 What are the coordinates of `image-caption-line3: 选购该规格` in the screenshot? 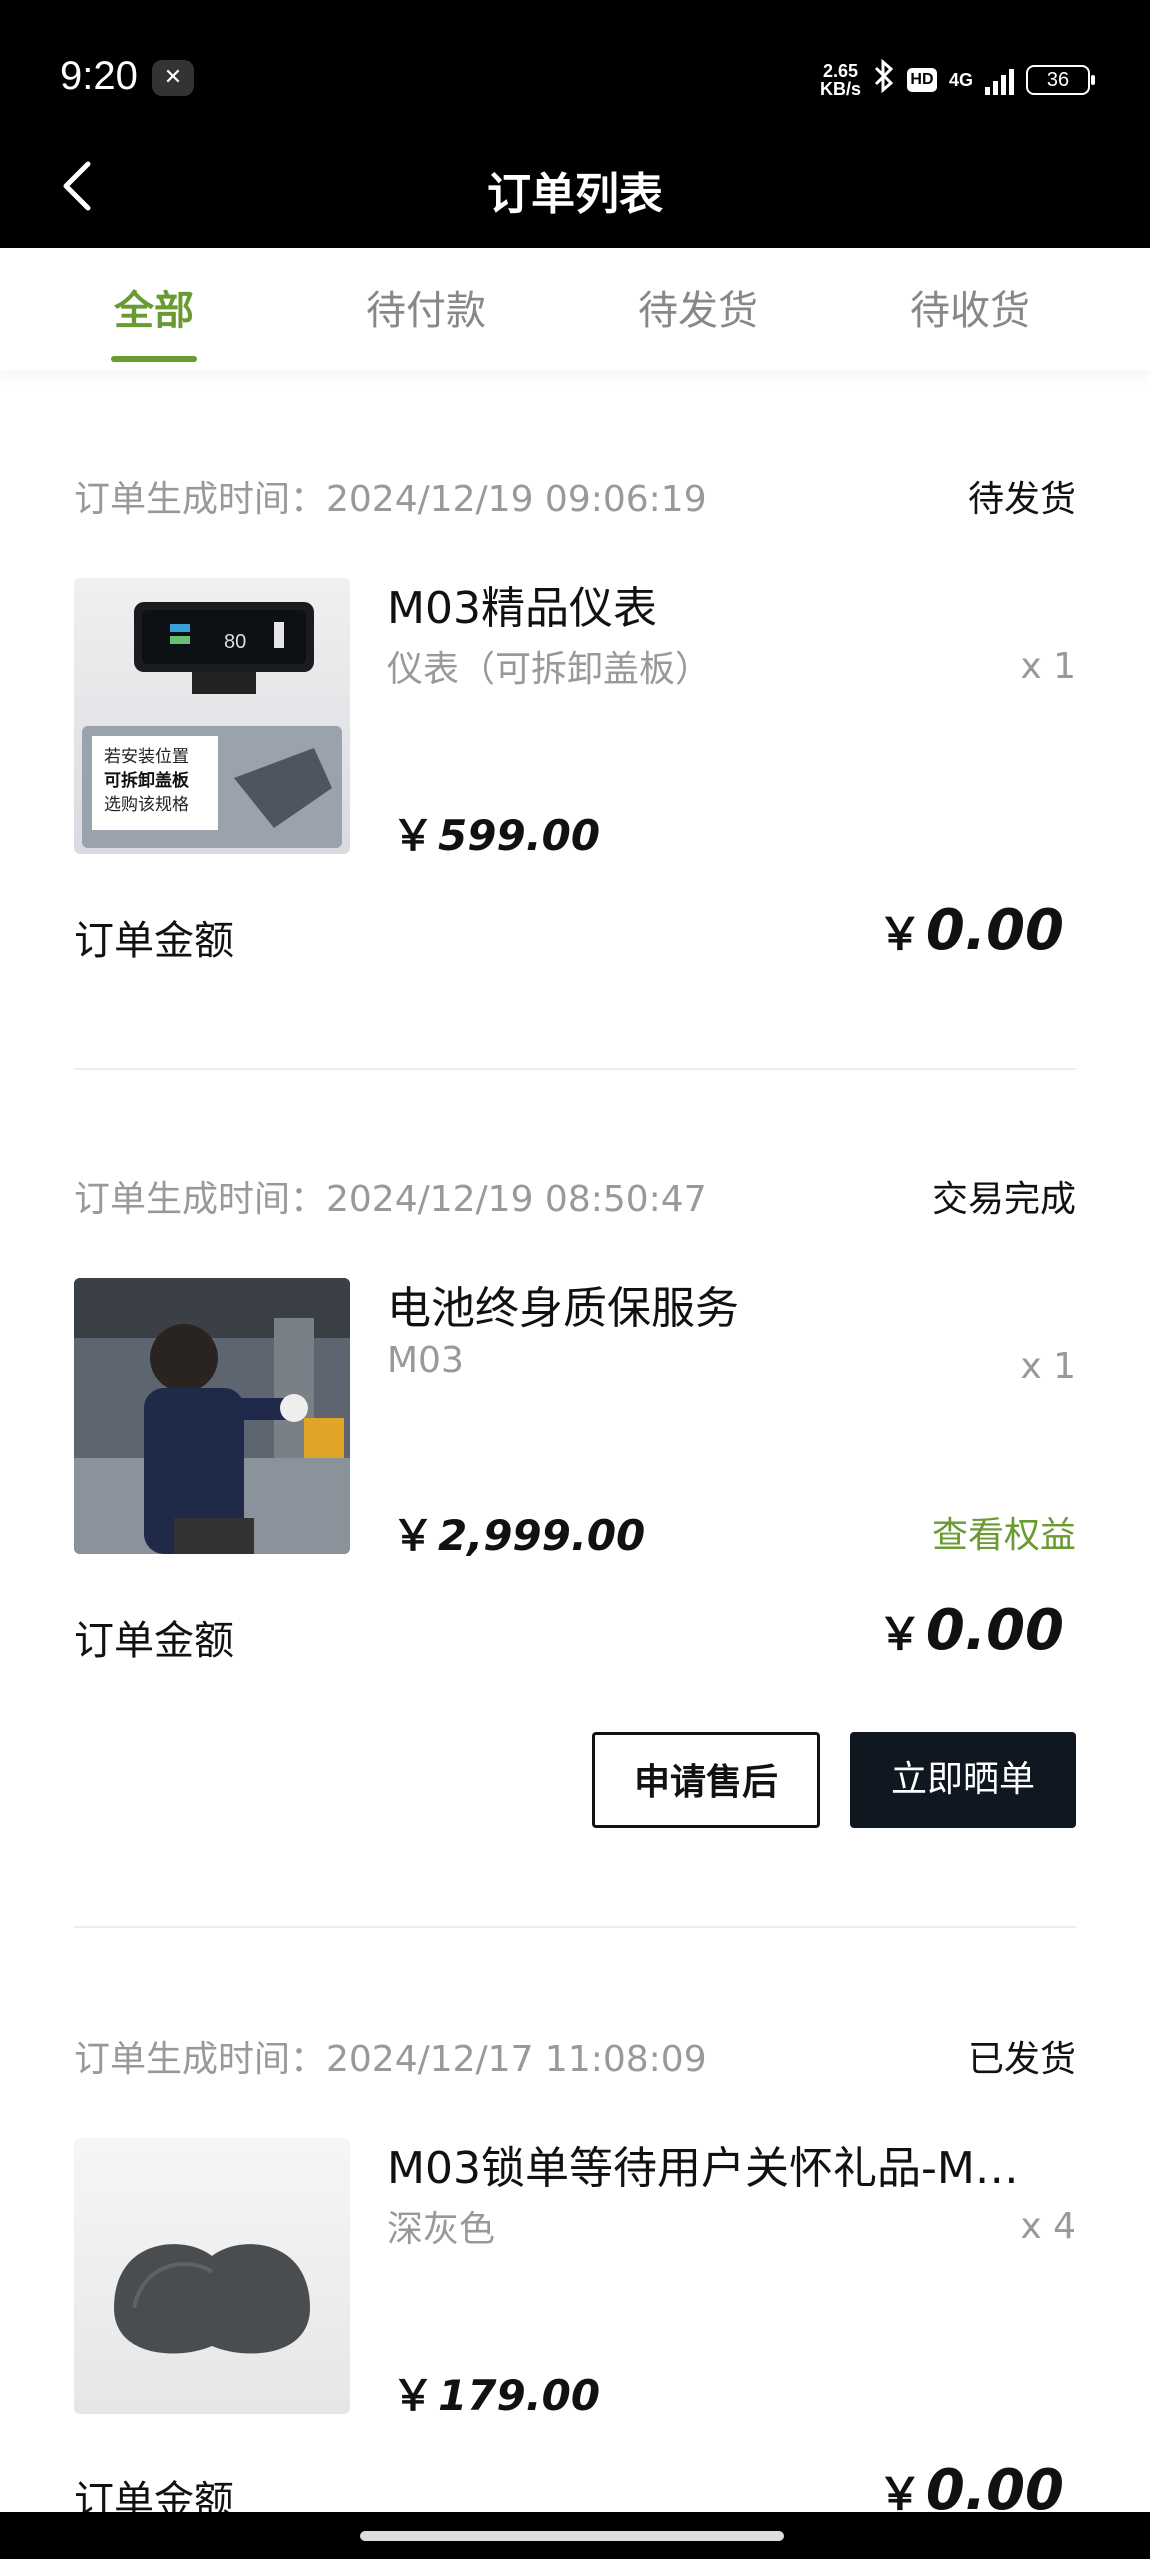 It's located at (146, 805).